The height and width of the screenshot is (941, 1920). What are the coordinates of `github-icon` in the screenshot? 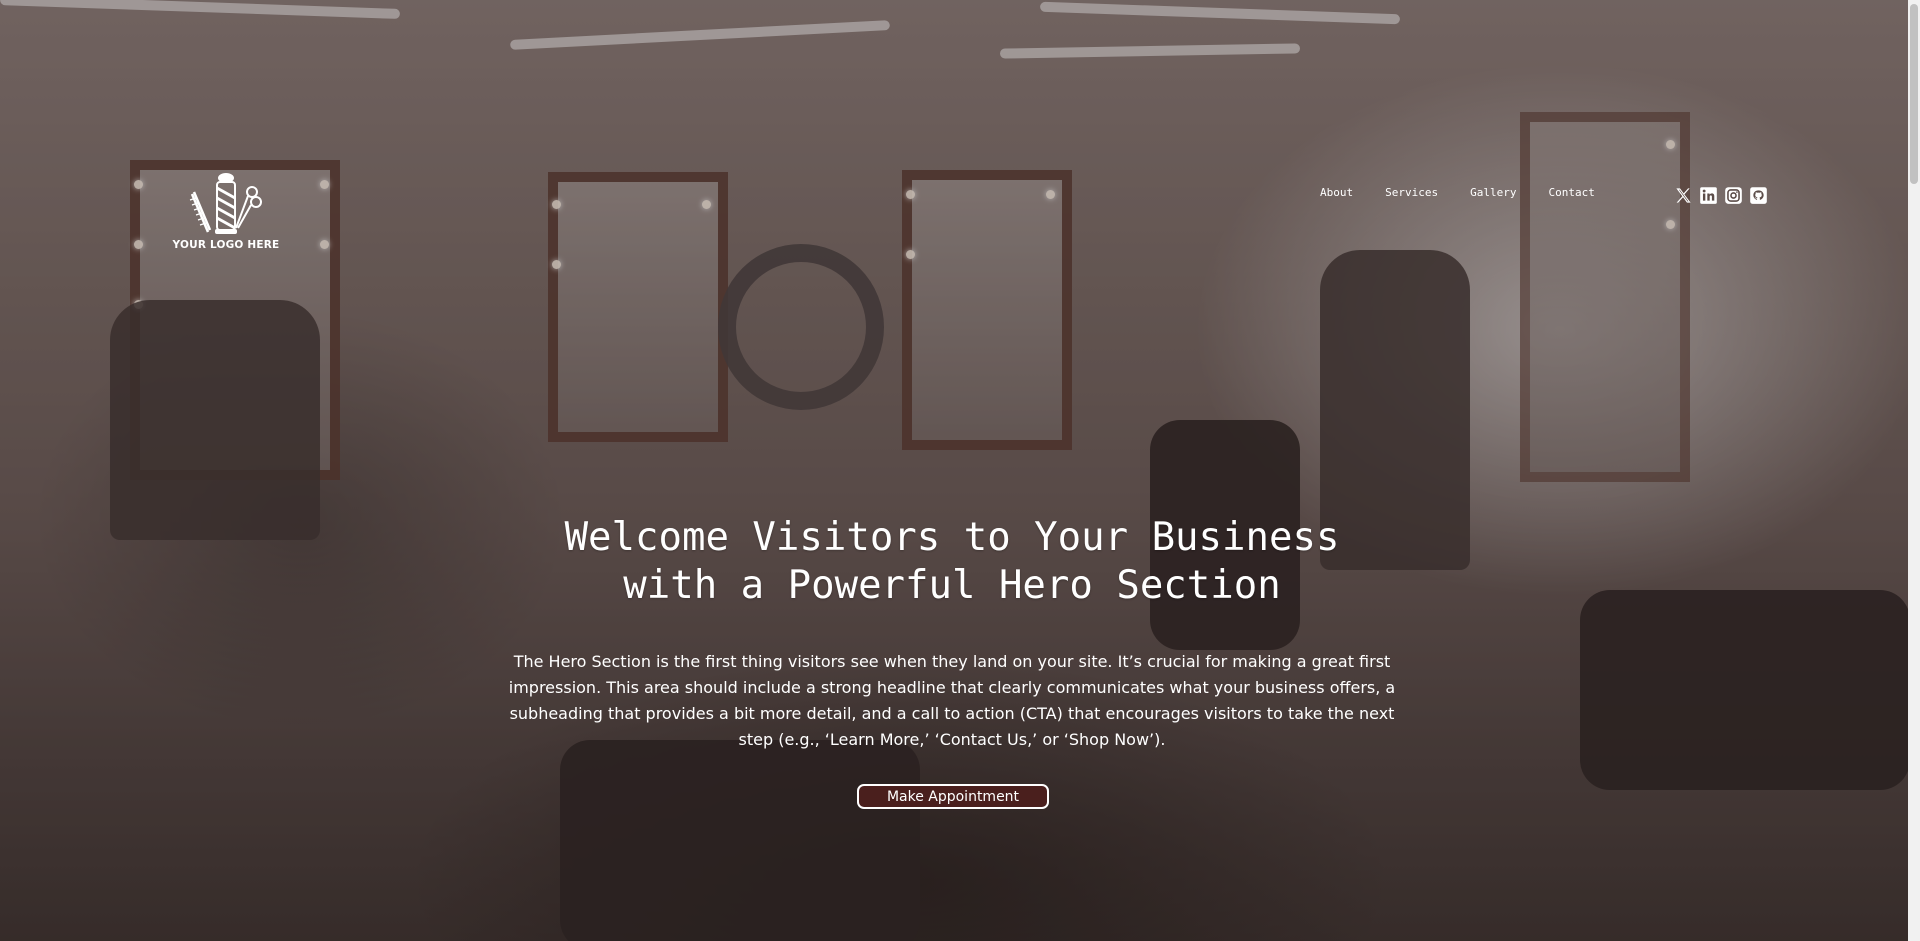 It's located at (1758, 195).